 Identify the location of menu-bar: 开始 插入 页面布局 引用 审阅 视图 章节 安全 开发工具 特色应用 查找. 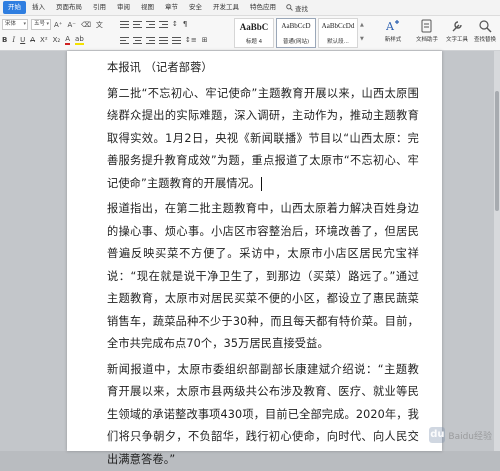
(250, 8).